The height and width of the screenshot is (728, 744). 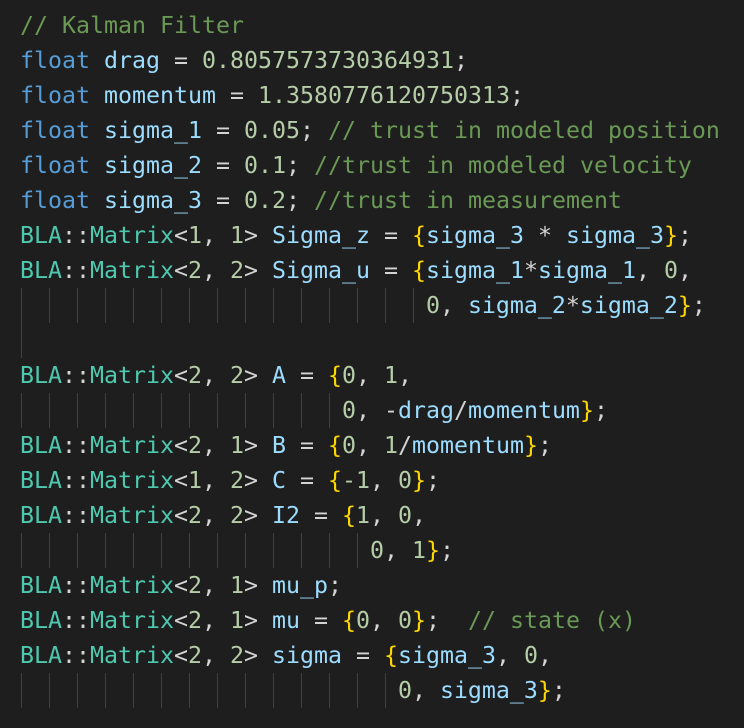 I want to click on code-line: BLA::Matrix<2, 1> mu_p;, so click(x=370, y=585).